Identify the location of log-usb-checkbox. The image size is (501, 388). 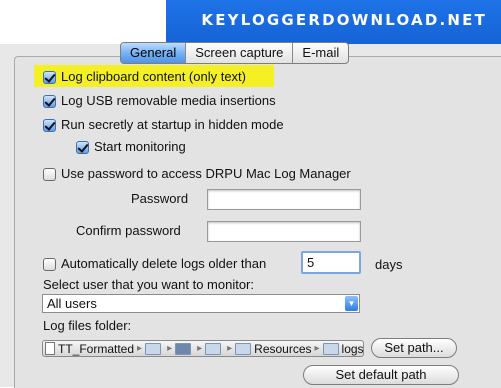
(49, 101).